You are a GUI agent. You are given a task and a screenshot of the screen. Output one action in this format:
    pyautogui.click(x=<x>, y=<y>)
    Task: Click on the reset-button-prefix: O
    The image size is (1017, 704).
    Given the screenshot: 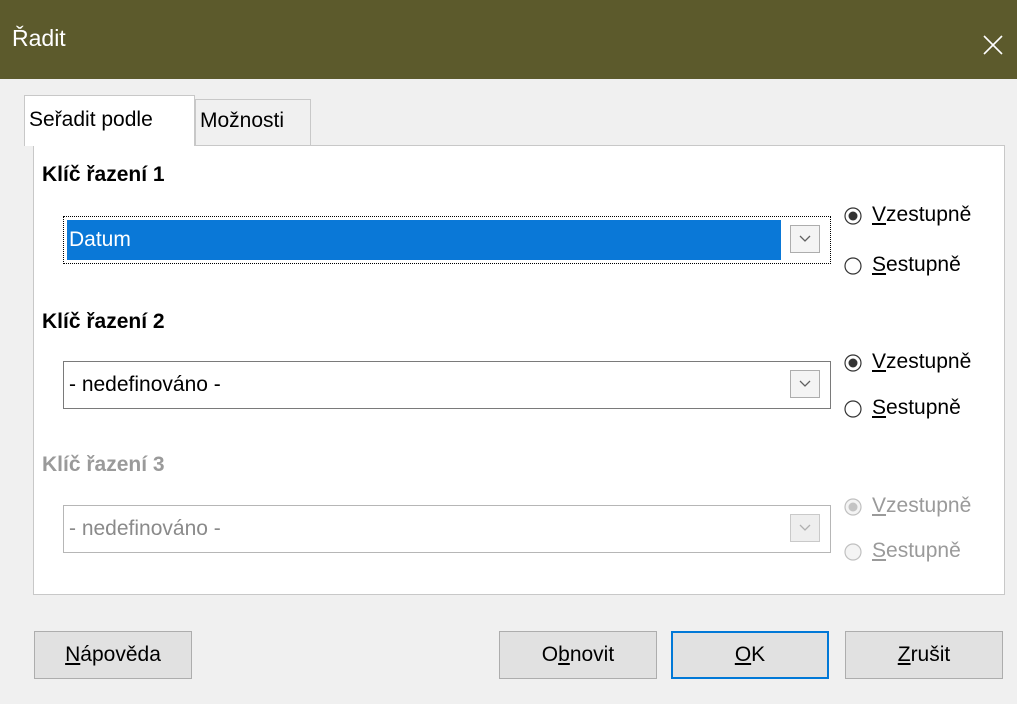 What is the action you would take?
    pyautogui.click(x=550, y=654)
    